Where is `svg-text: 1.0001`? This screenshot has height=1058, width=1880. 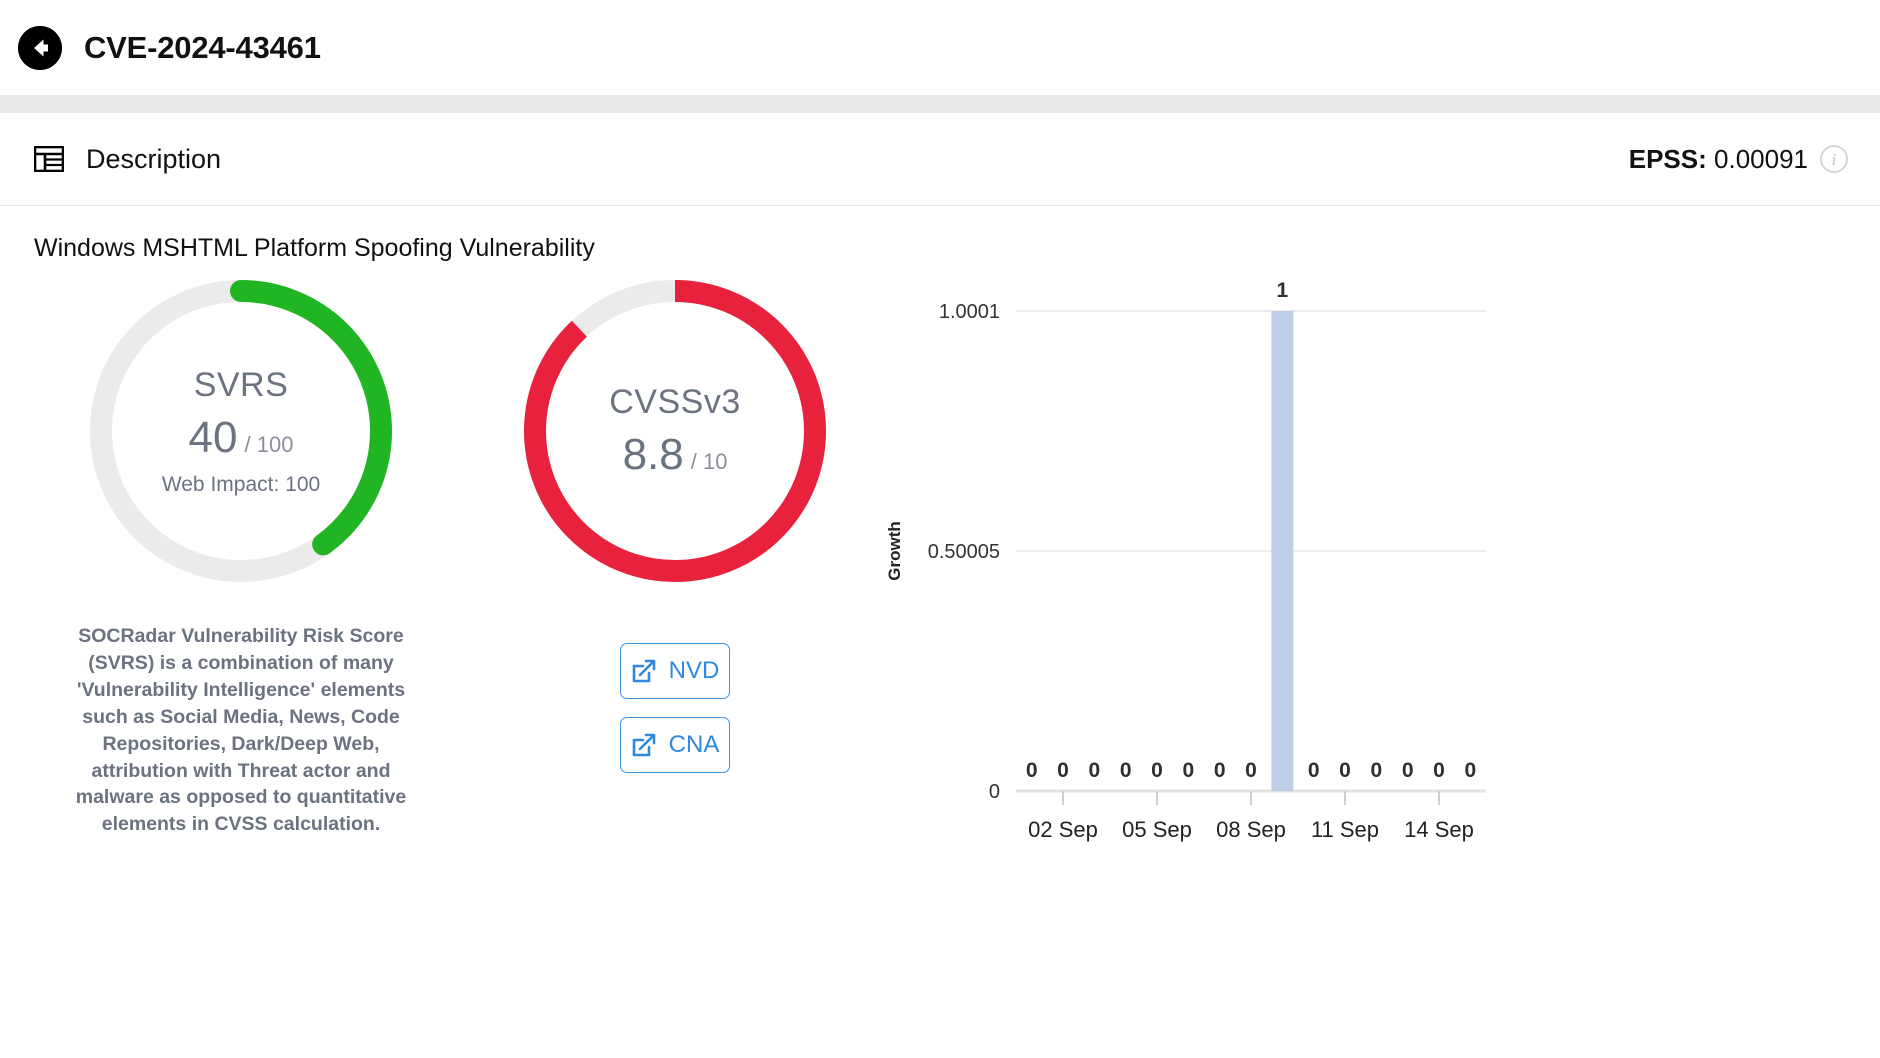
svg-text: 1.0001 is located at coordinates (969, 312).